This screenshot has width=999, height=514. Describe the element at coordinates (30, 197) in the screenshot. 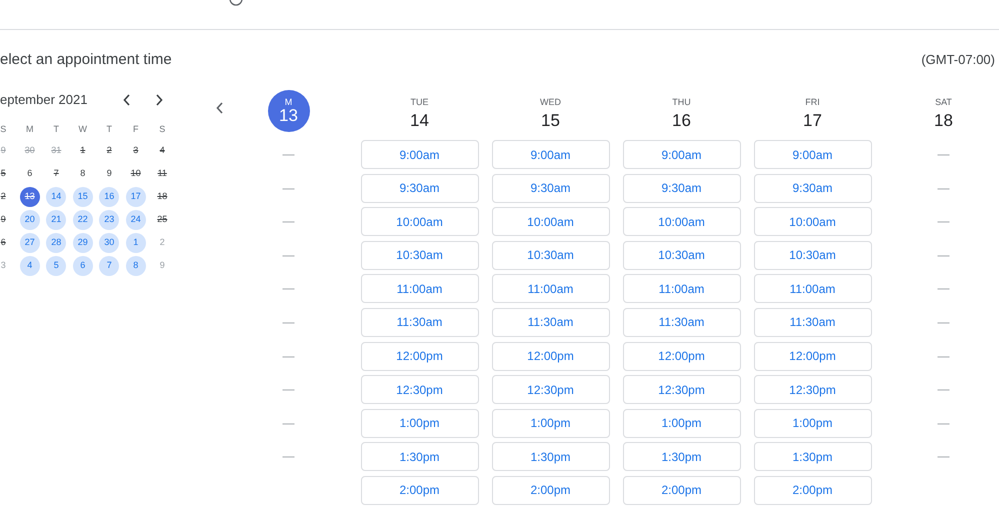

I see `calendar-day: 13` at that location.